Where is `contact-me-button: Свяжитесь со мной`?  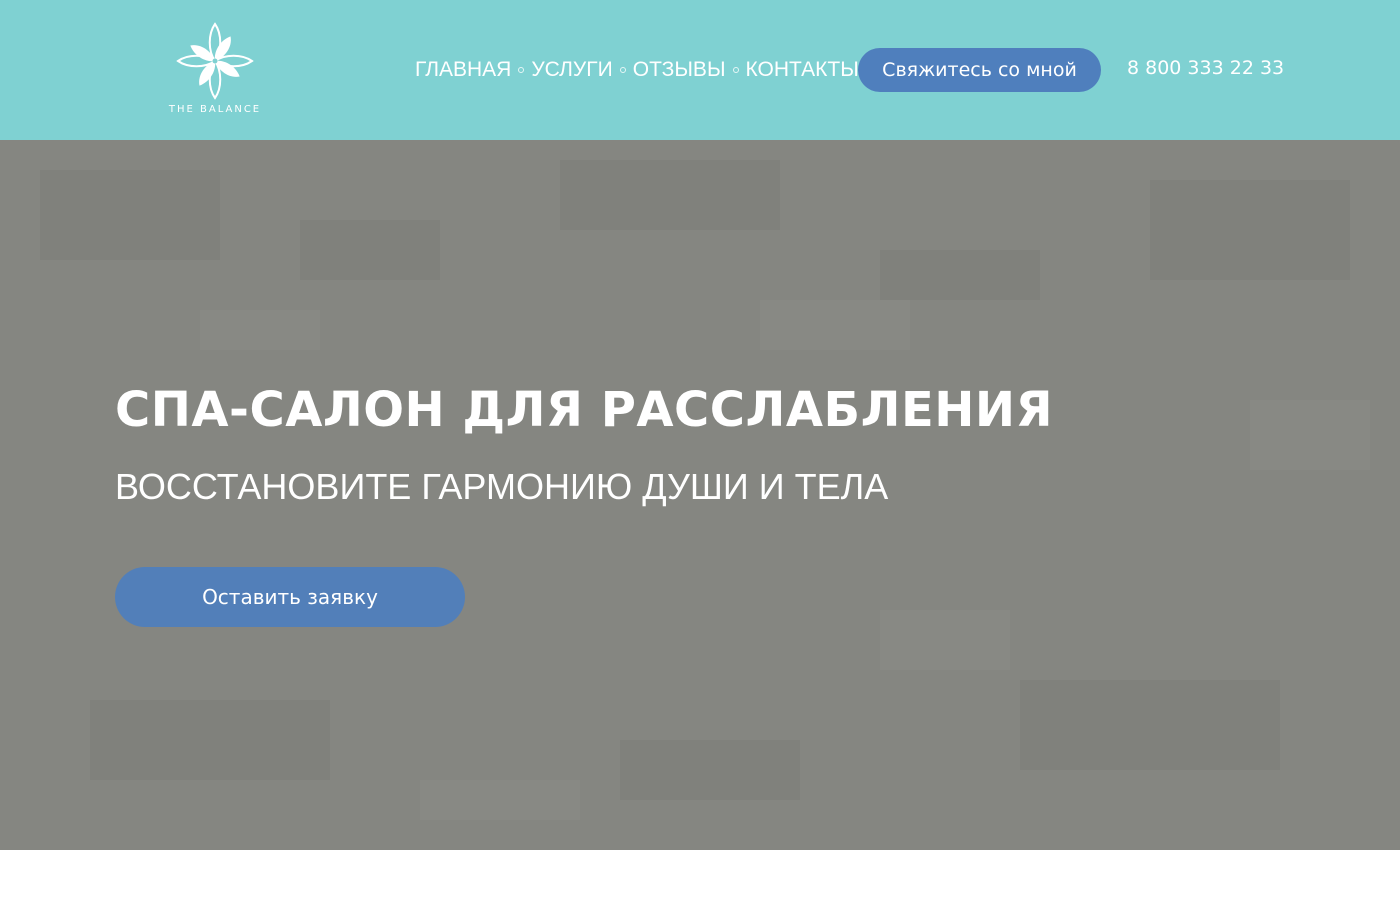
contact-me-button: Свяжитесь со мной is located at coordinates (979, 70).